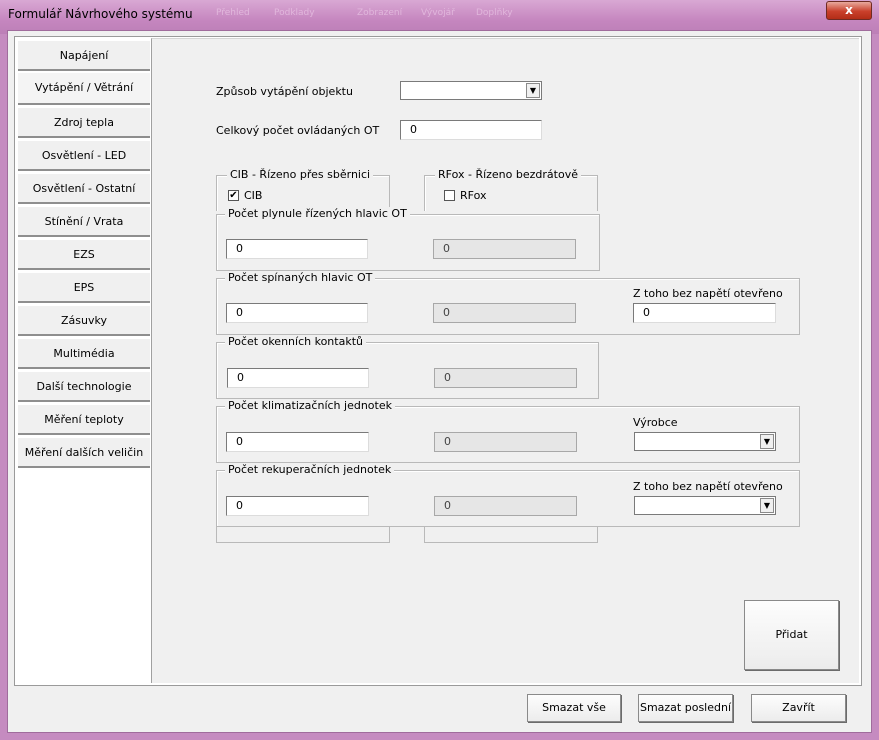 This screenshot has height=740, width=879. Describe the element at coordinates (84, 287) in the screenshot. I see `tab-eps: EPS` at that location.